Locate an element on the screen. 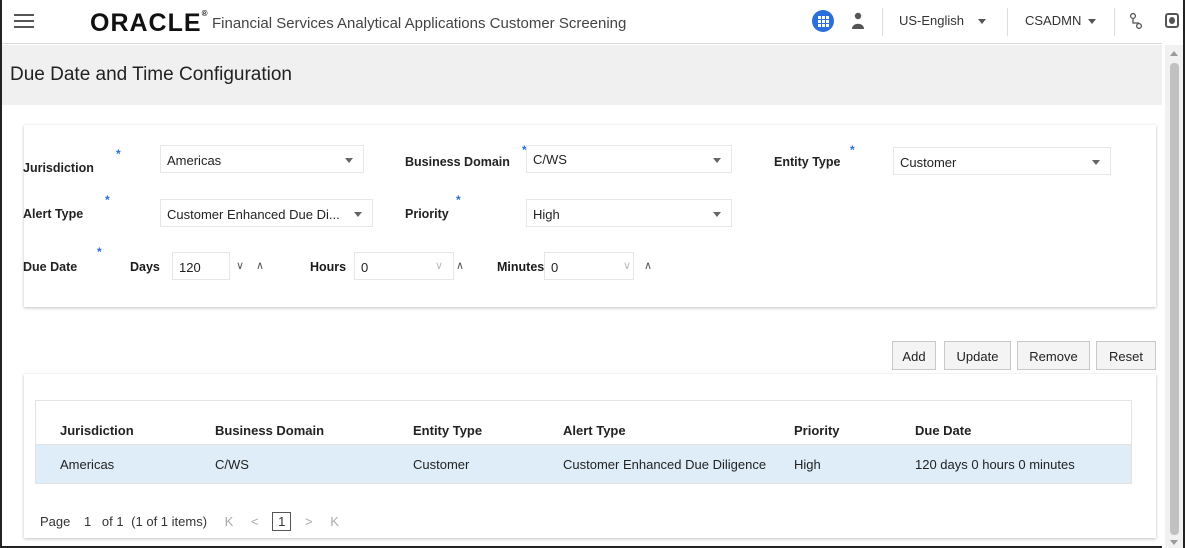  previous-page-icon: < is located at coordinates (255, 521).